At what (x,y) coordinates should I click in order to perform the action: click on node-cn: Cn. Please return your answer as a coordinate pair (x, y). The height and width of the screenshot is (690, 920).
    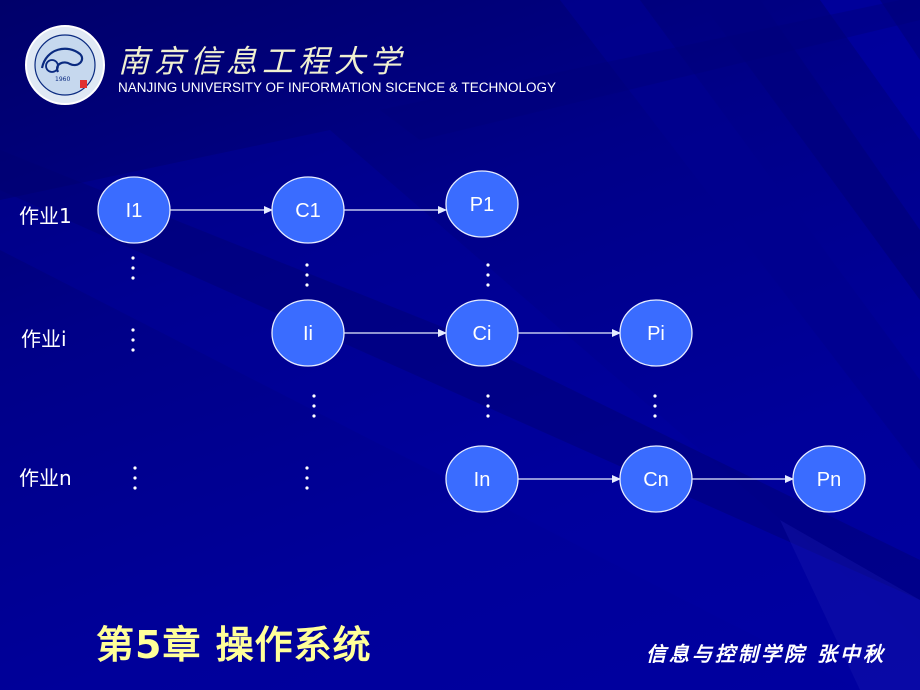
    Looking at the image, I should click on (656, 479).